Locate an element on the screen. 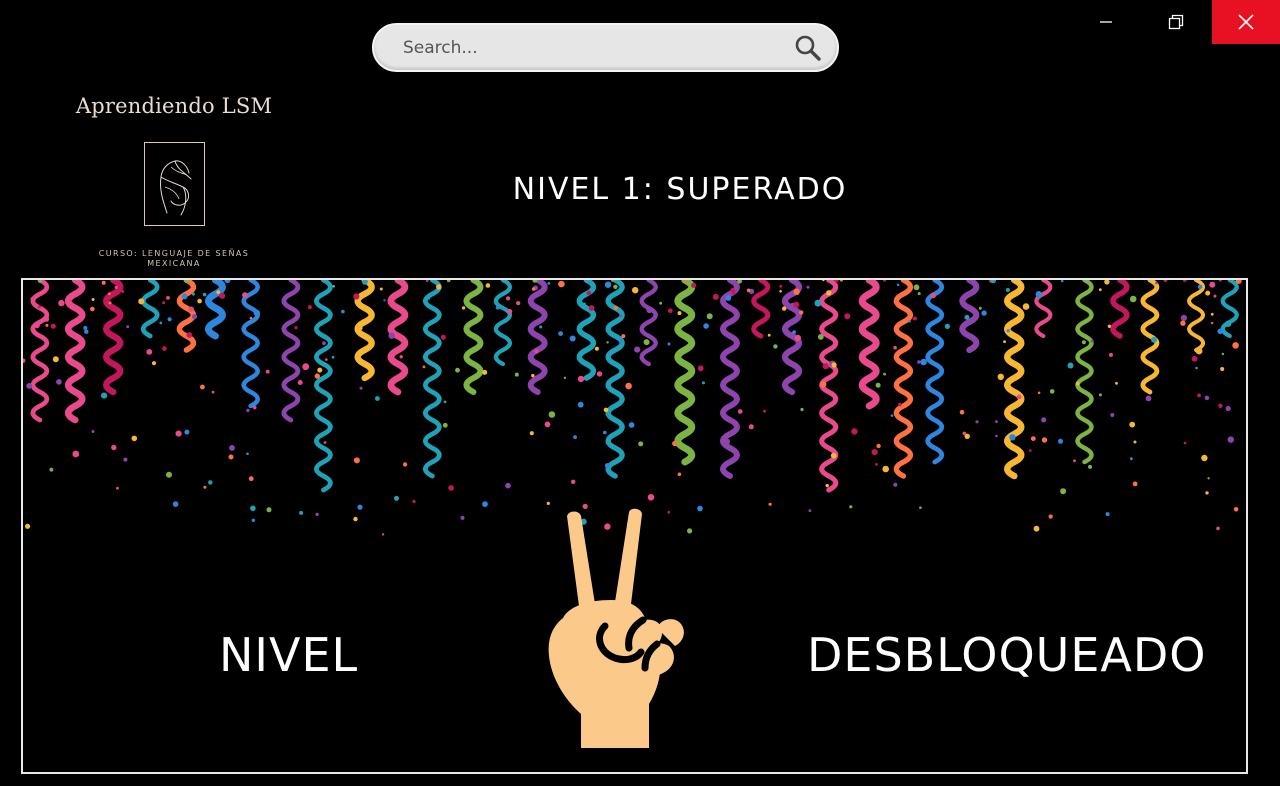 This screenshot has width=1280, height=786. close-button is located at coordinates (1246, 22).